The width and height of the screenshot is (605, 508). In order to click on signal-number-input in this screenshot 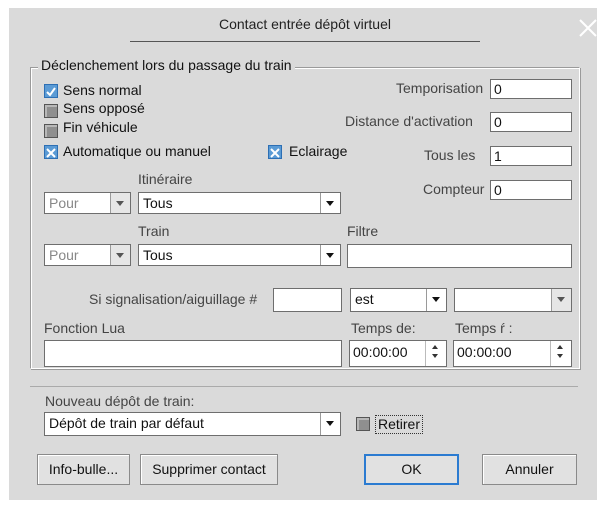, I will do `click(307, 300)`.